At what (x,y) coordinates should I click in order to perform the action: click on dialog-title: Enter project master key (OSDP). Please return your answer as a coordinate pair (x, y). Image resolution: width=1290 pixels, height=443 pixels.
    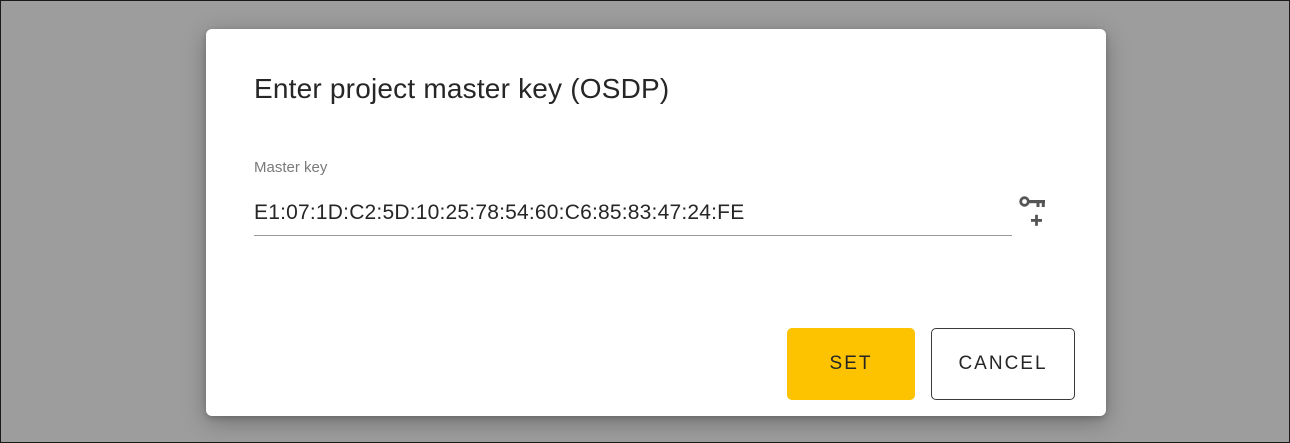
    Looking at the image, I should click on (462, 88).